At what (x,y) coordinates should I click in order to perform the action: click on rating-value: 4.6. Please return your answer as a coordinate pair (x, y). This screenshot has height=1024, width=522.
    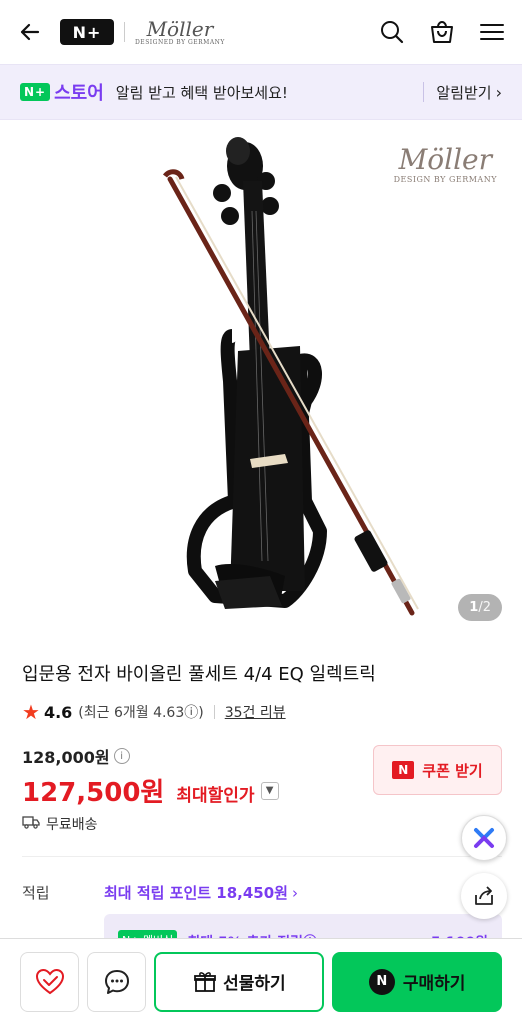
    Looking at the image, I should click on (58, 712).